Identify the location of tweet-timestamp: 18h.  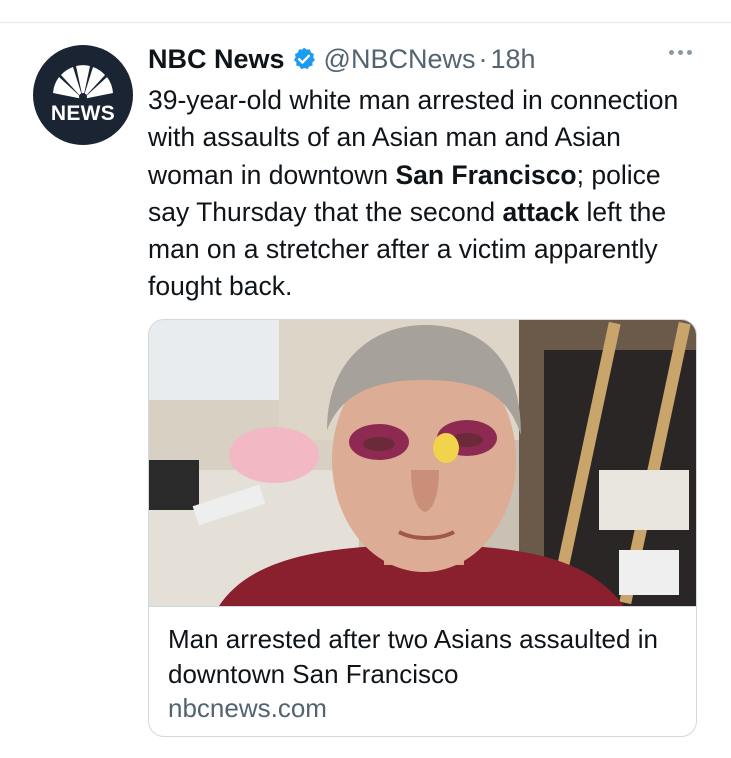
(512, 59).